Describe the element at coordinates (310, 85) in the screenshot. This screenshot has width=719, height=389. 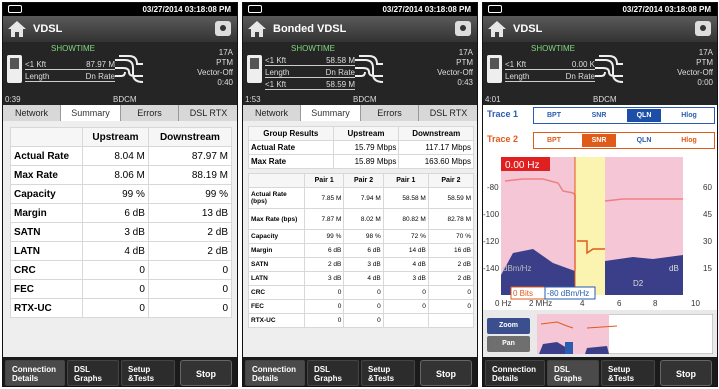
I see `pair2-rate-row: <1 Kft 58.59 M` at that location.